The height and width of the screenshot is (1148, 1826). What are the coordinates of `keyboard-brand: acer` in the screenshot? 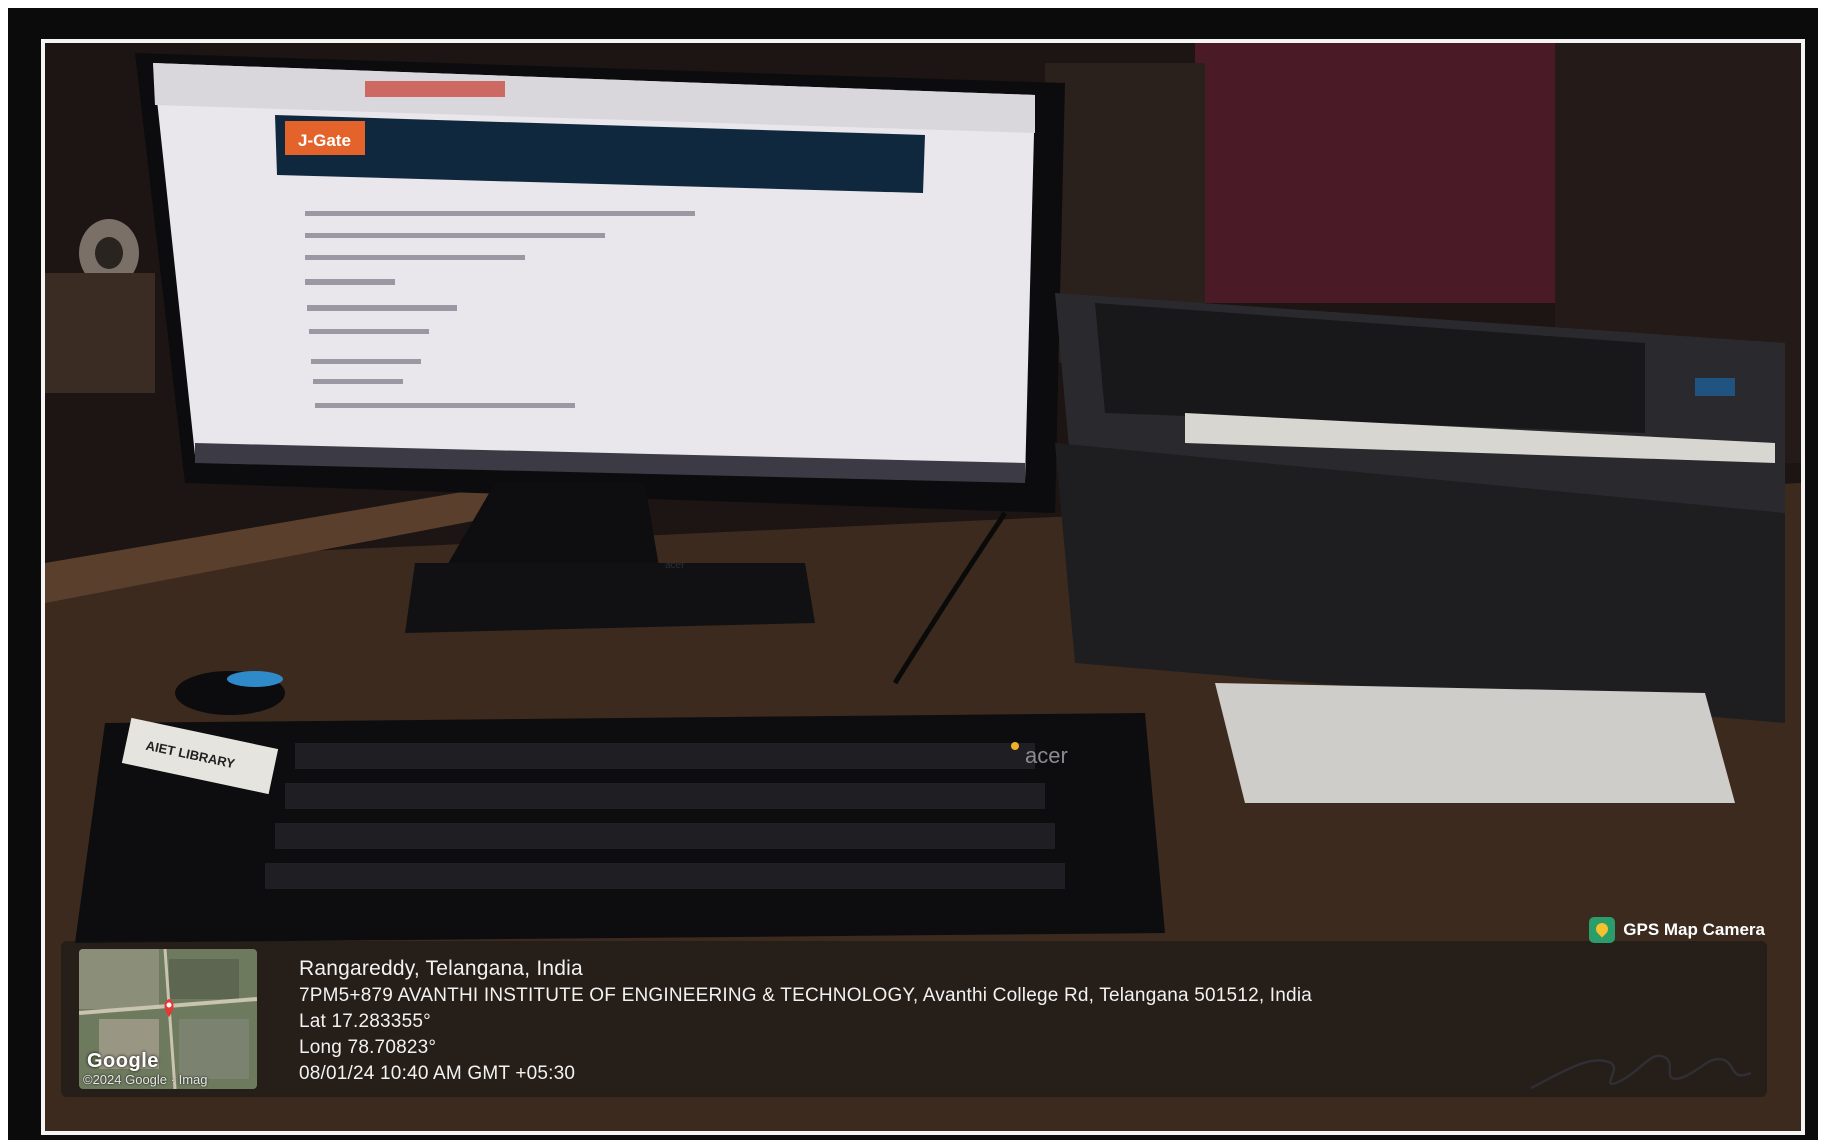 It's located at (1046, 755).